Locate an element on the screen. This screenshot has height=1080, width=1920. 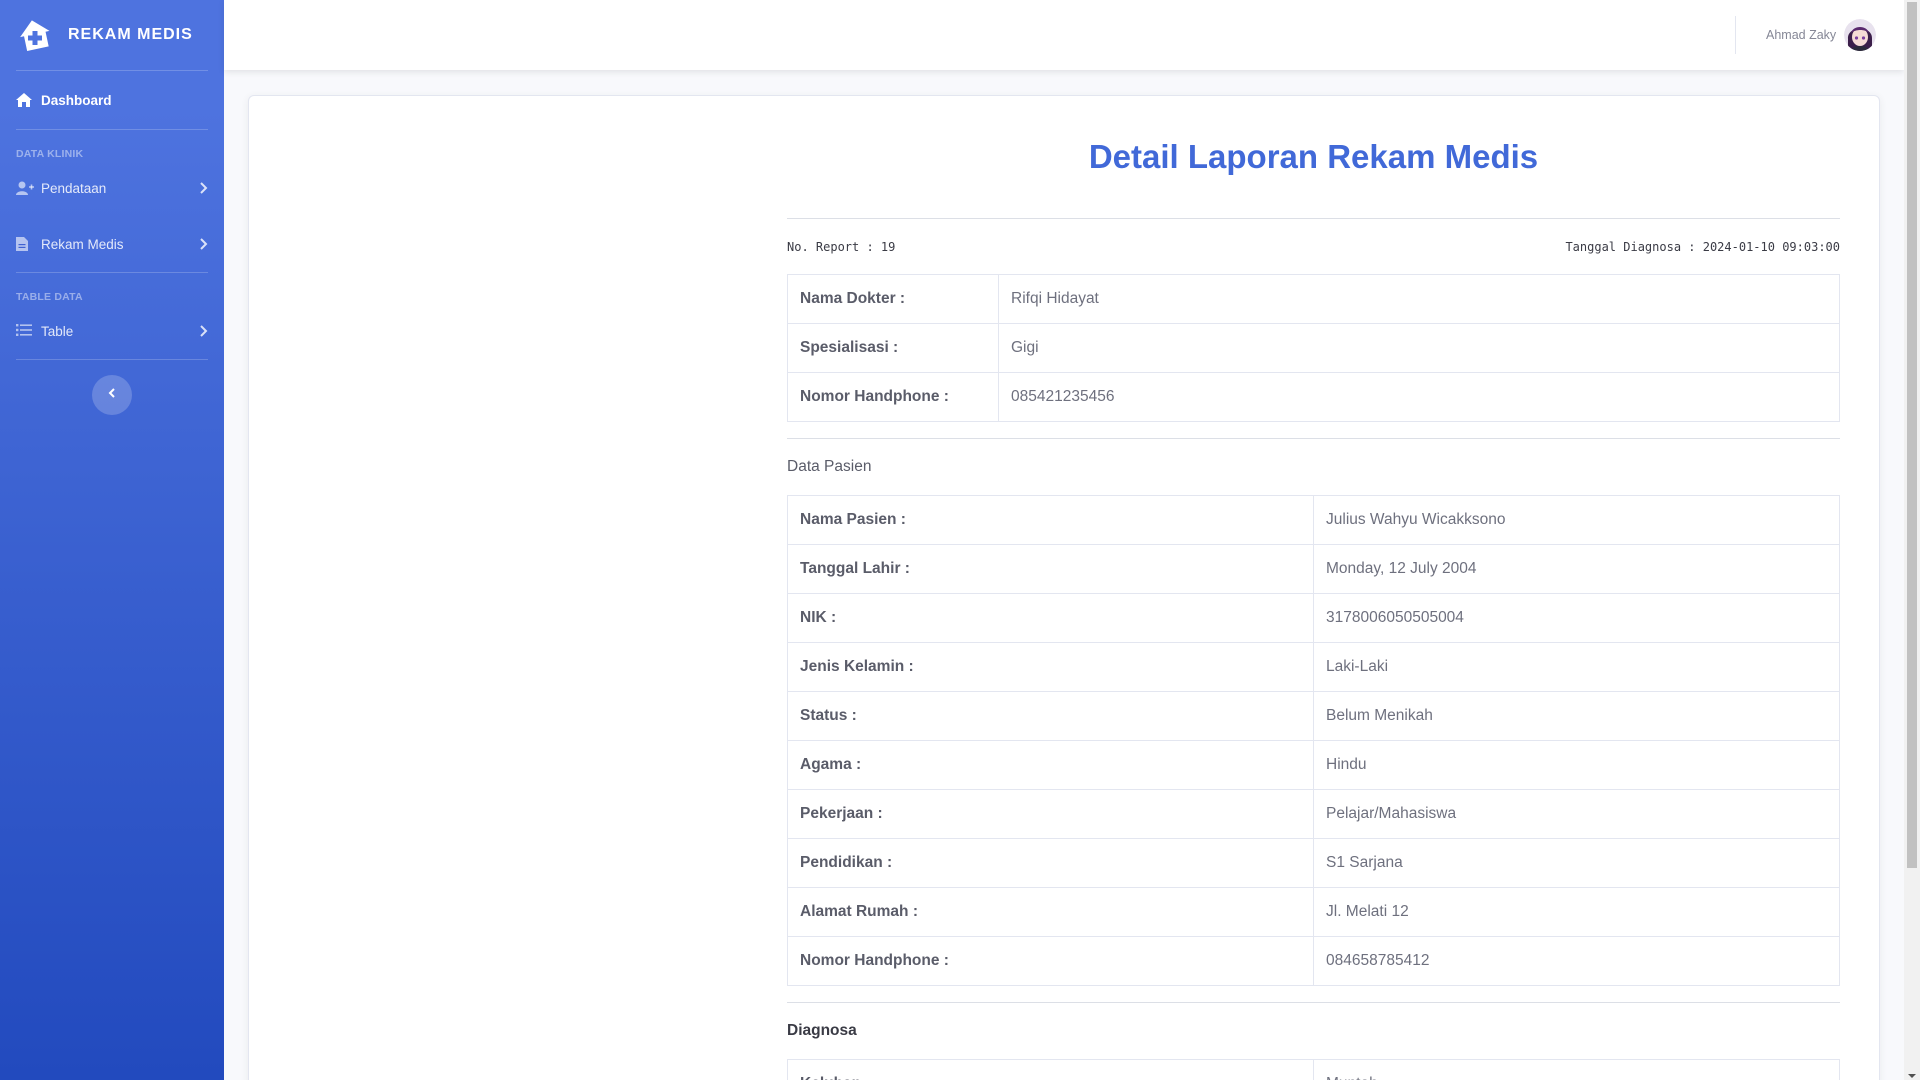
user-plus-icon is located at coordinates (25, 188).